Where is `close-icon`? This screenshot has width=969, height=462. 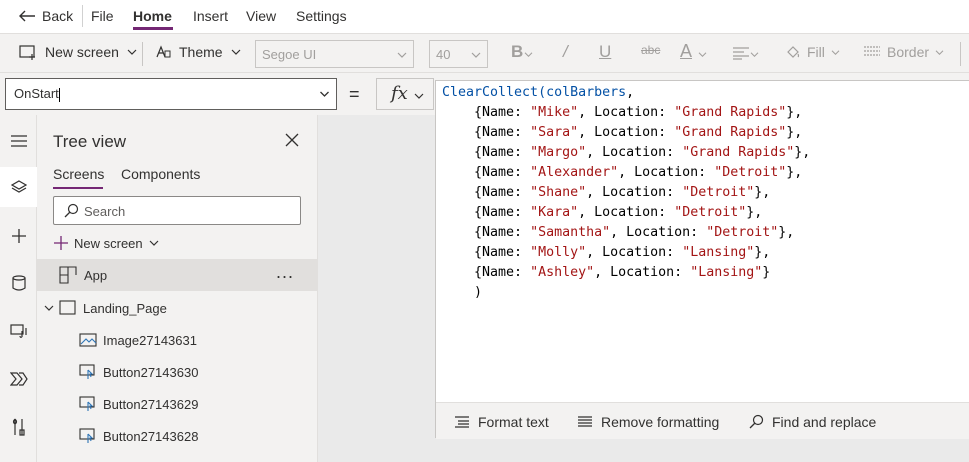
close-icon is located at coordinates (292, 140).